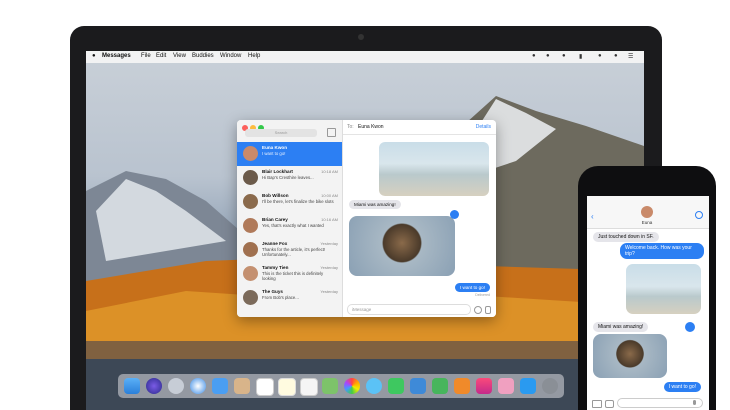  What do you see at coordinates (176, 386) in the screenshot?
I see `launchpad-icon` at bounding box center [176, 386].